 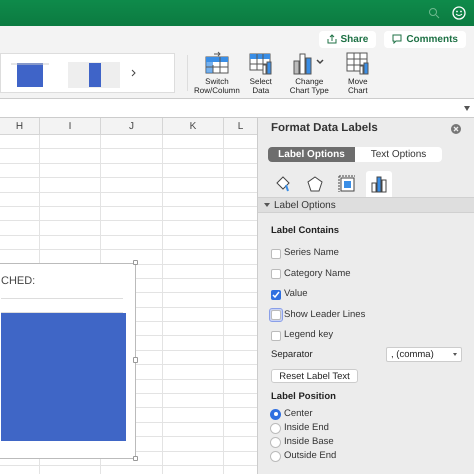 What do you see at coordinates (314, 375) in the screenshot?
I see `reset-label-text-button: Reset Label Text` at bounding box center [314, 375].